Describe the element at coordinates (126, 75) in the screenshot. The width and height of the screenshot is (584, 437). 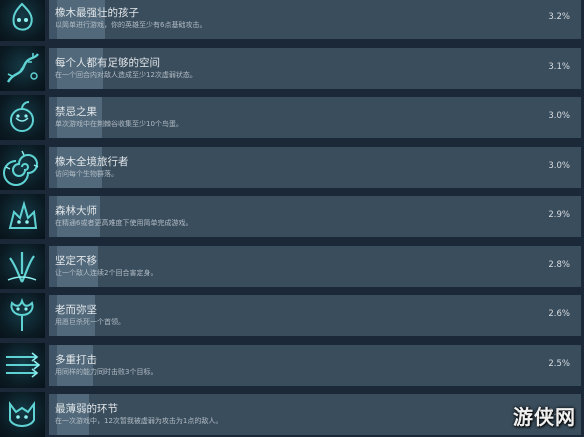
I see `achievement-description: 在一个回合内对敌人造成至少12次虚弱状态。` at that location.